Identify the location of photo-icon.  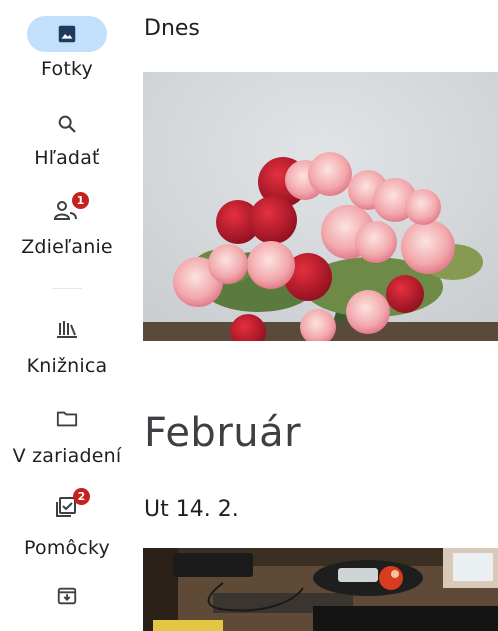
(67, 34).